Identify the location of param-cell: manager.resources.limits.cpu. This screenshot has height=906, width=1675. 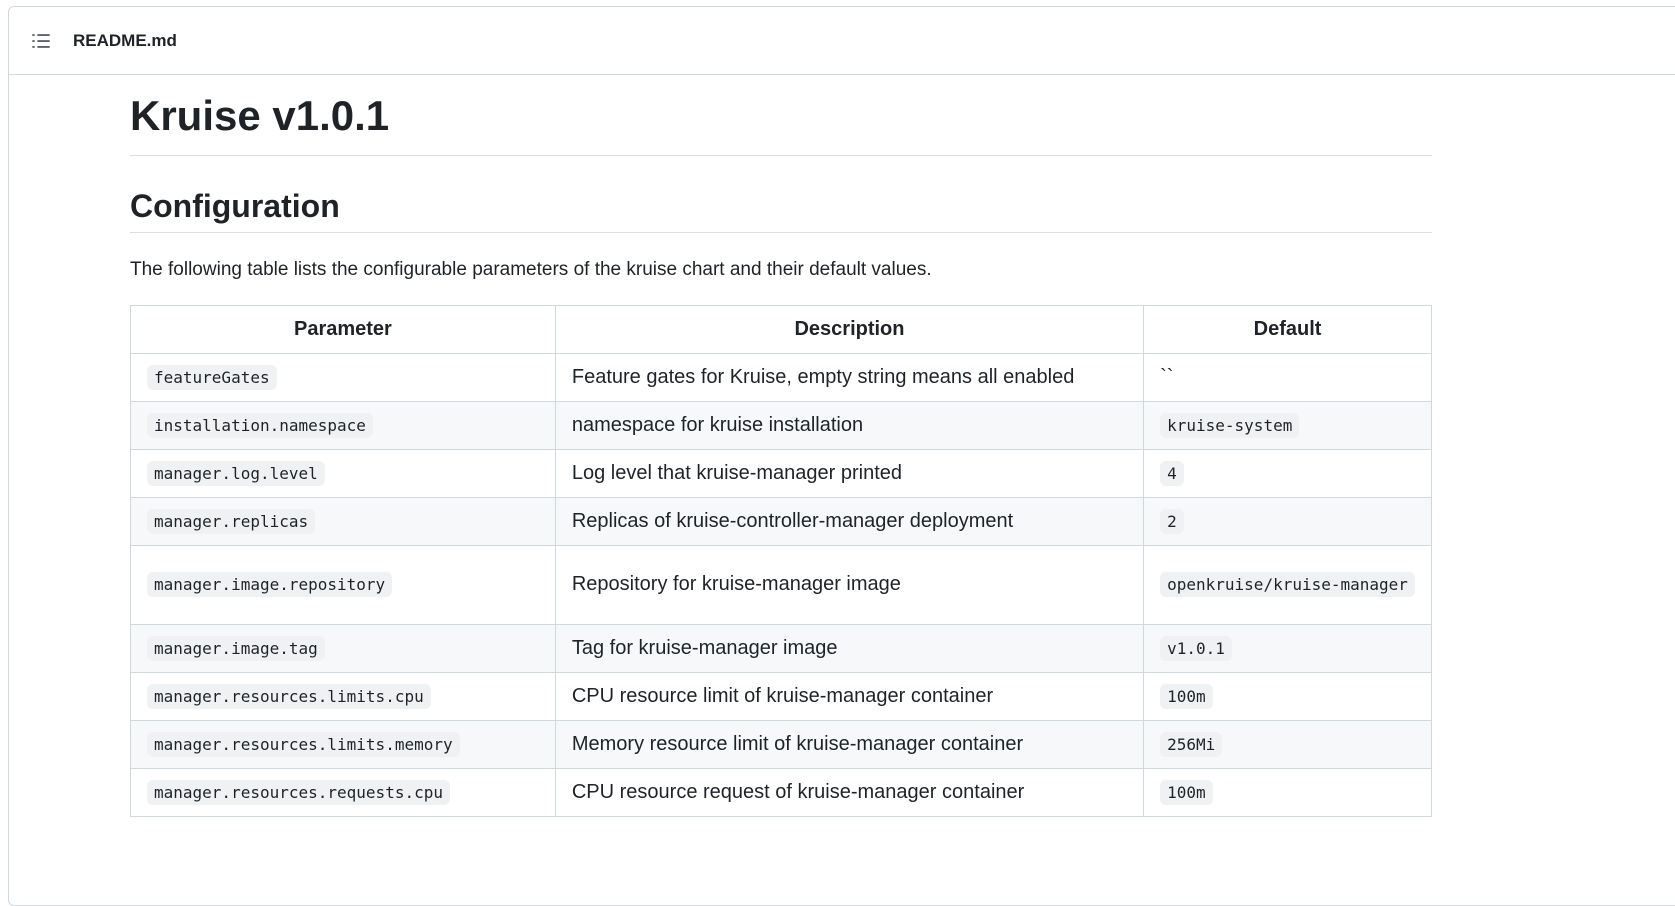
(343, 696).